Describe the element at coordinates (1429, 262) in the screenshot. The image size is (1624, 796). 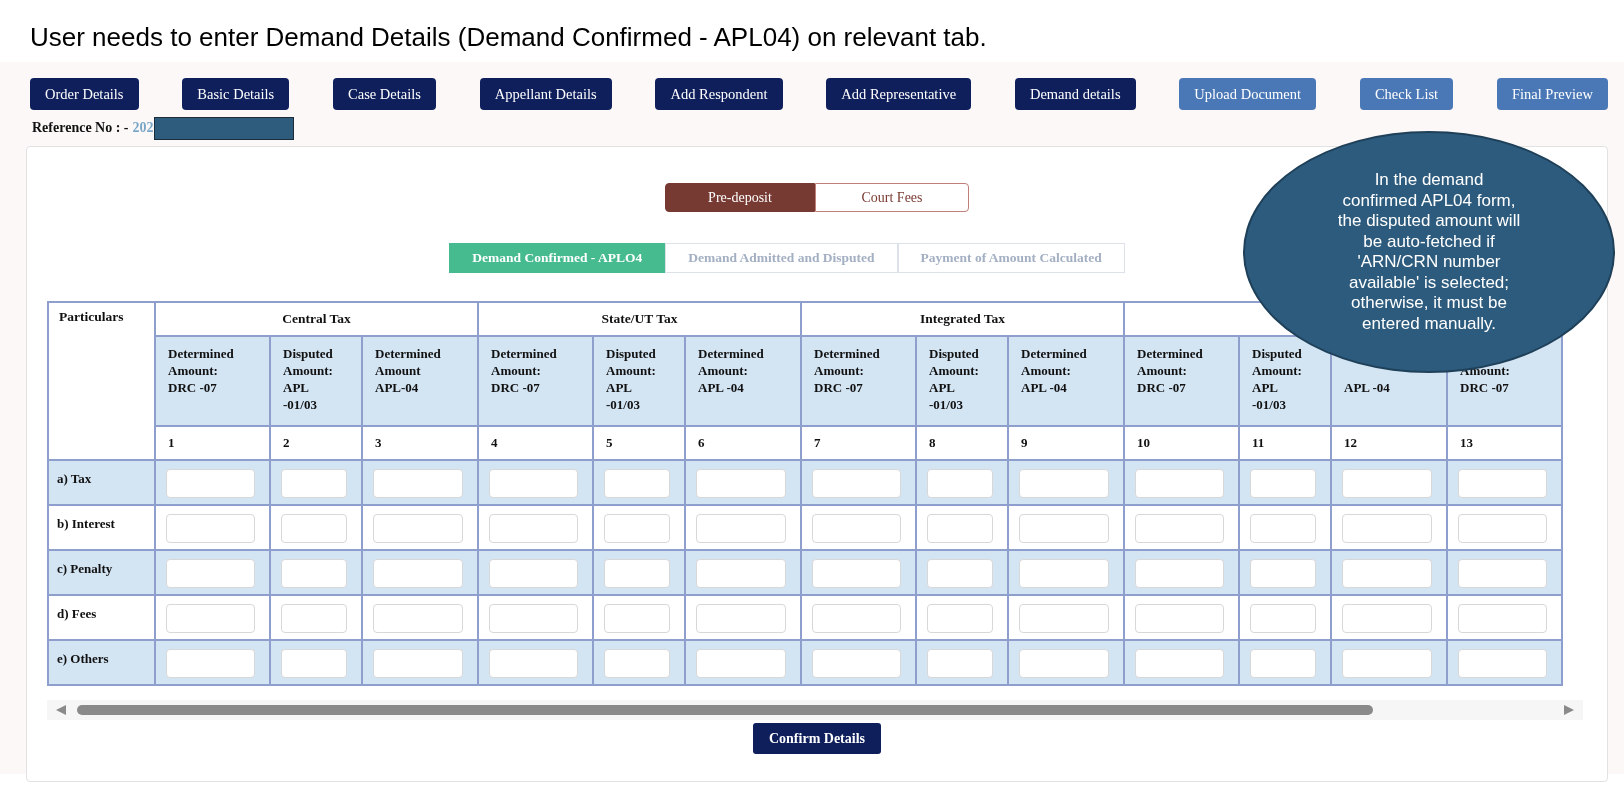
I see `callout-text: 'ARN/CRN number` at that location.